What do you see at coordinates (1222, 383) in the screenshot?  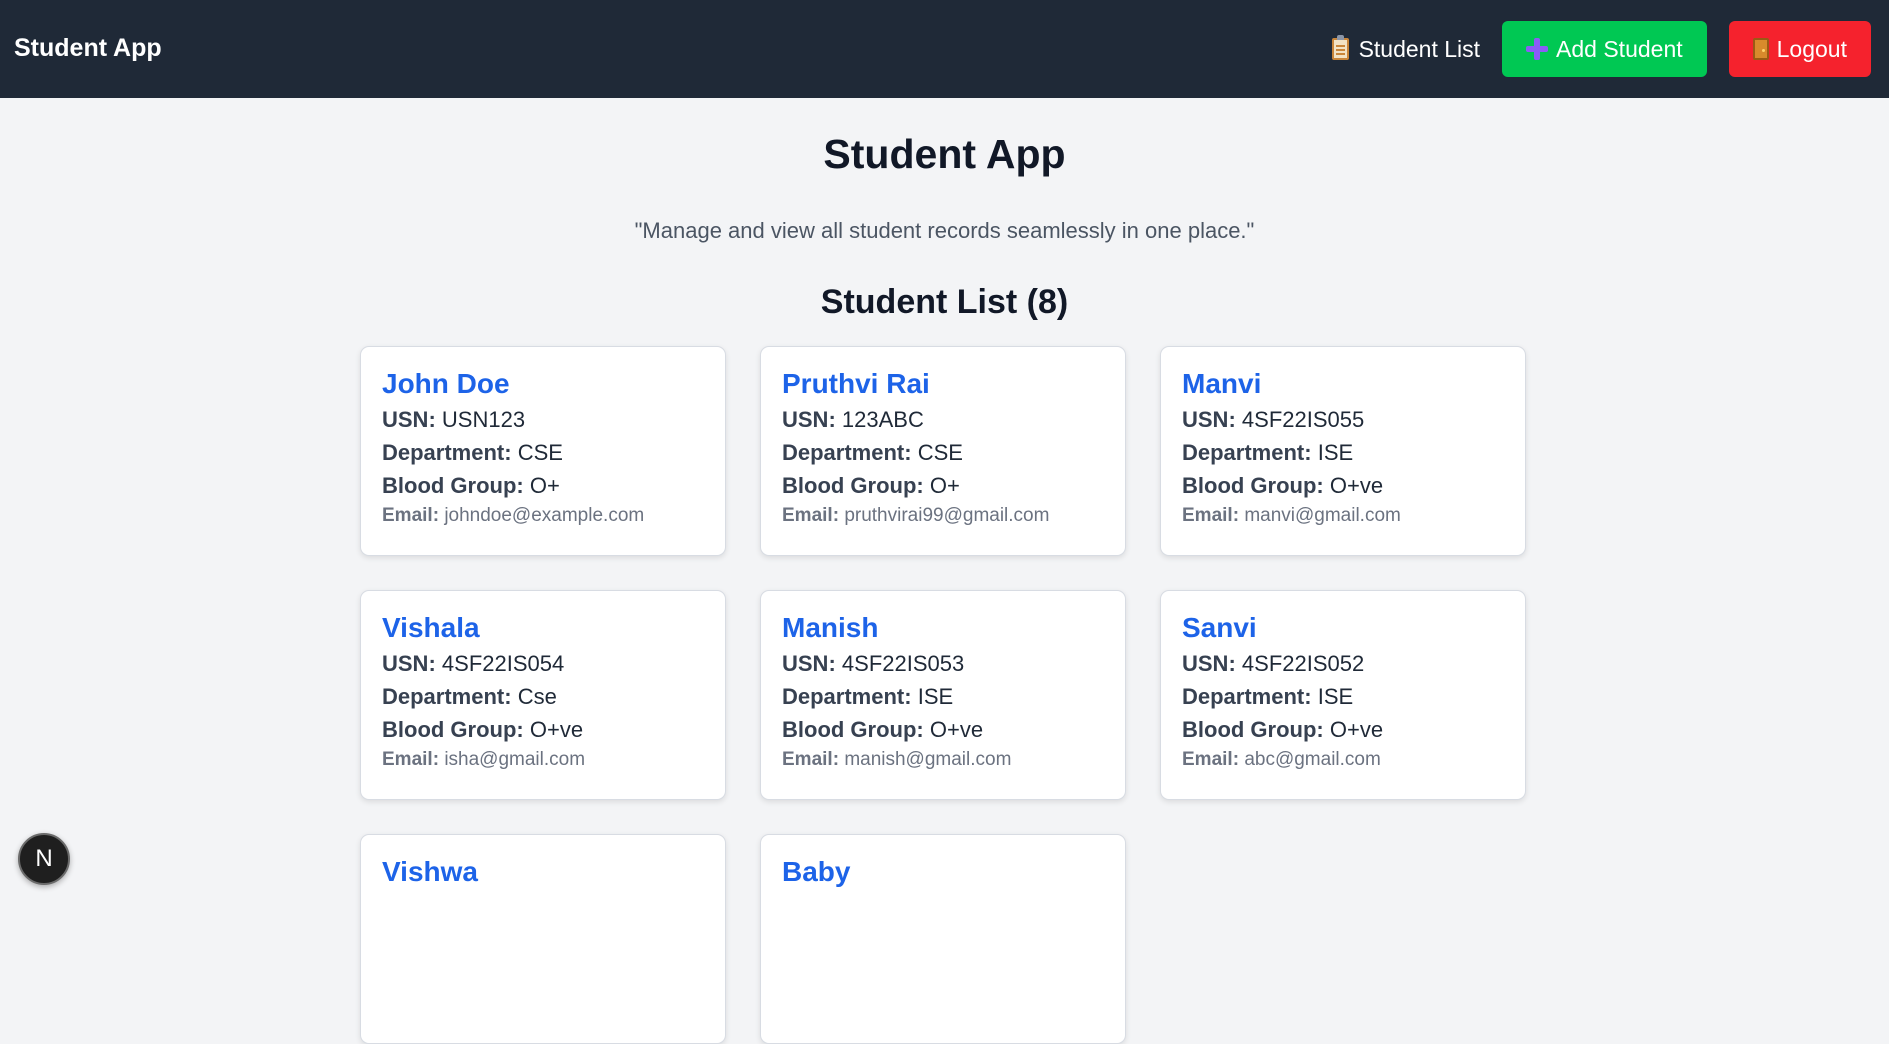 I see `student-name: Manvi` at bounding box center [1222, 383].